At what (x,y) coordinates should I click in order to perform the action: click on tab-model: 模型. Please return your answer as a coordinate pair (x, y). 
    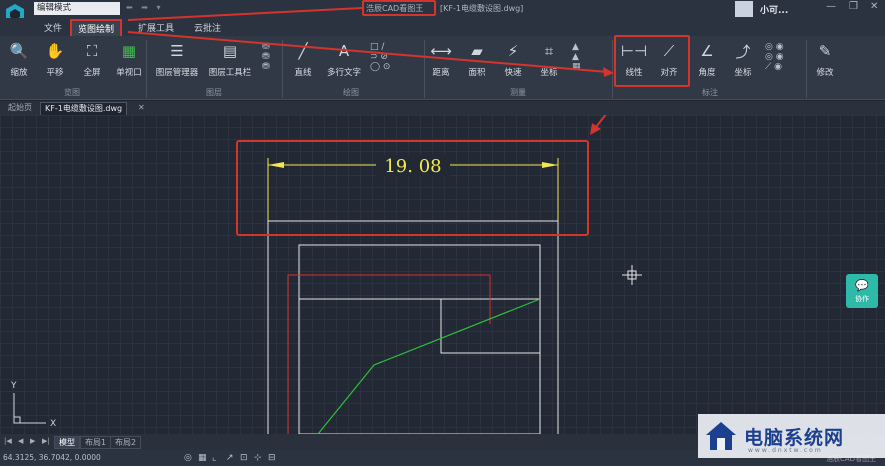
    Looking at the image, I should click on (67, 442).